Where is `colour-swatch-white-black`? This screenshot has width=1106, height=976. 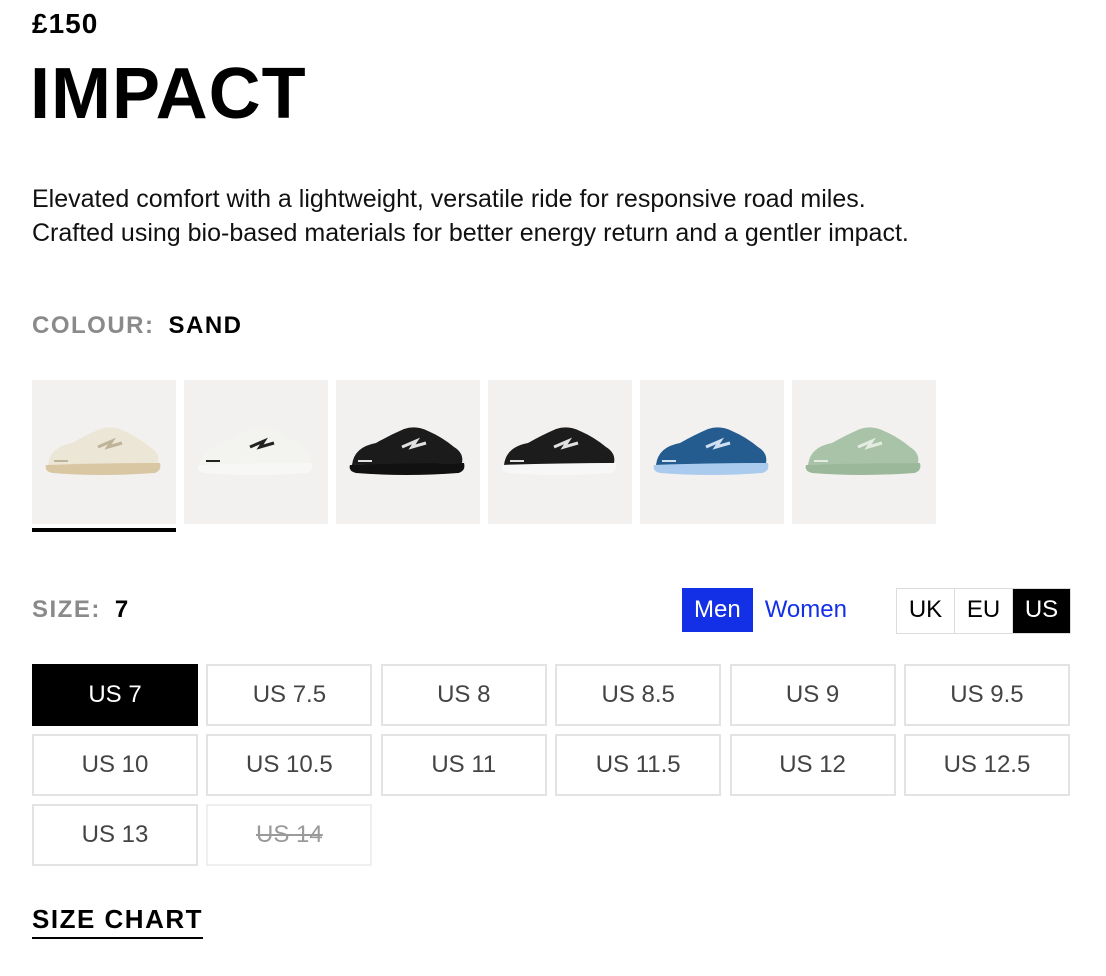
colour-swatch-white-black is located at coordinates (256, 456).